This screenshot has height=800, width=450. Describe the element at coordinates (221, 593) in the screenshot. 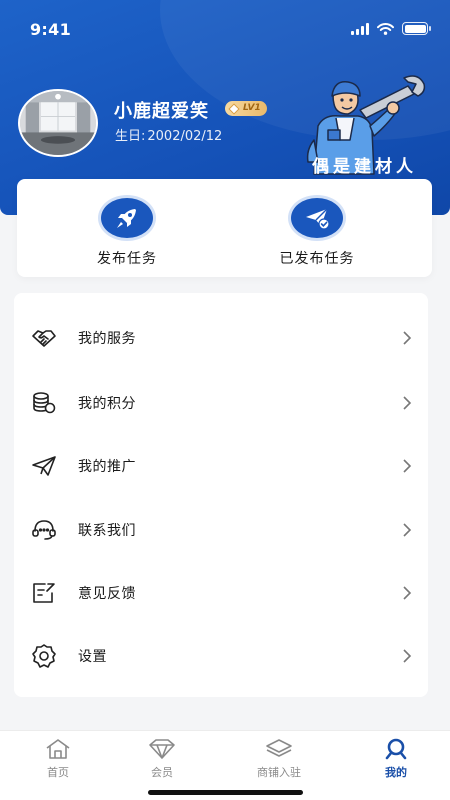

I see `menu-item-feedback: 意见反馈` at that location.